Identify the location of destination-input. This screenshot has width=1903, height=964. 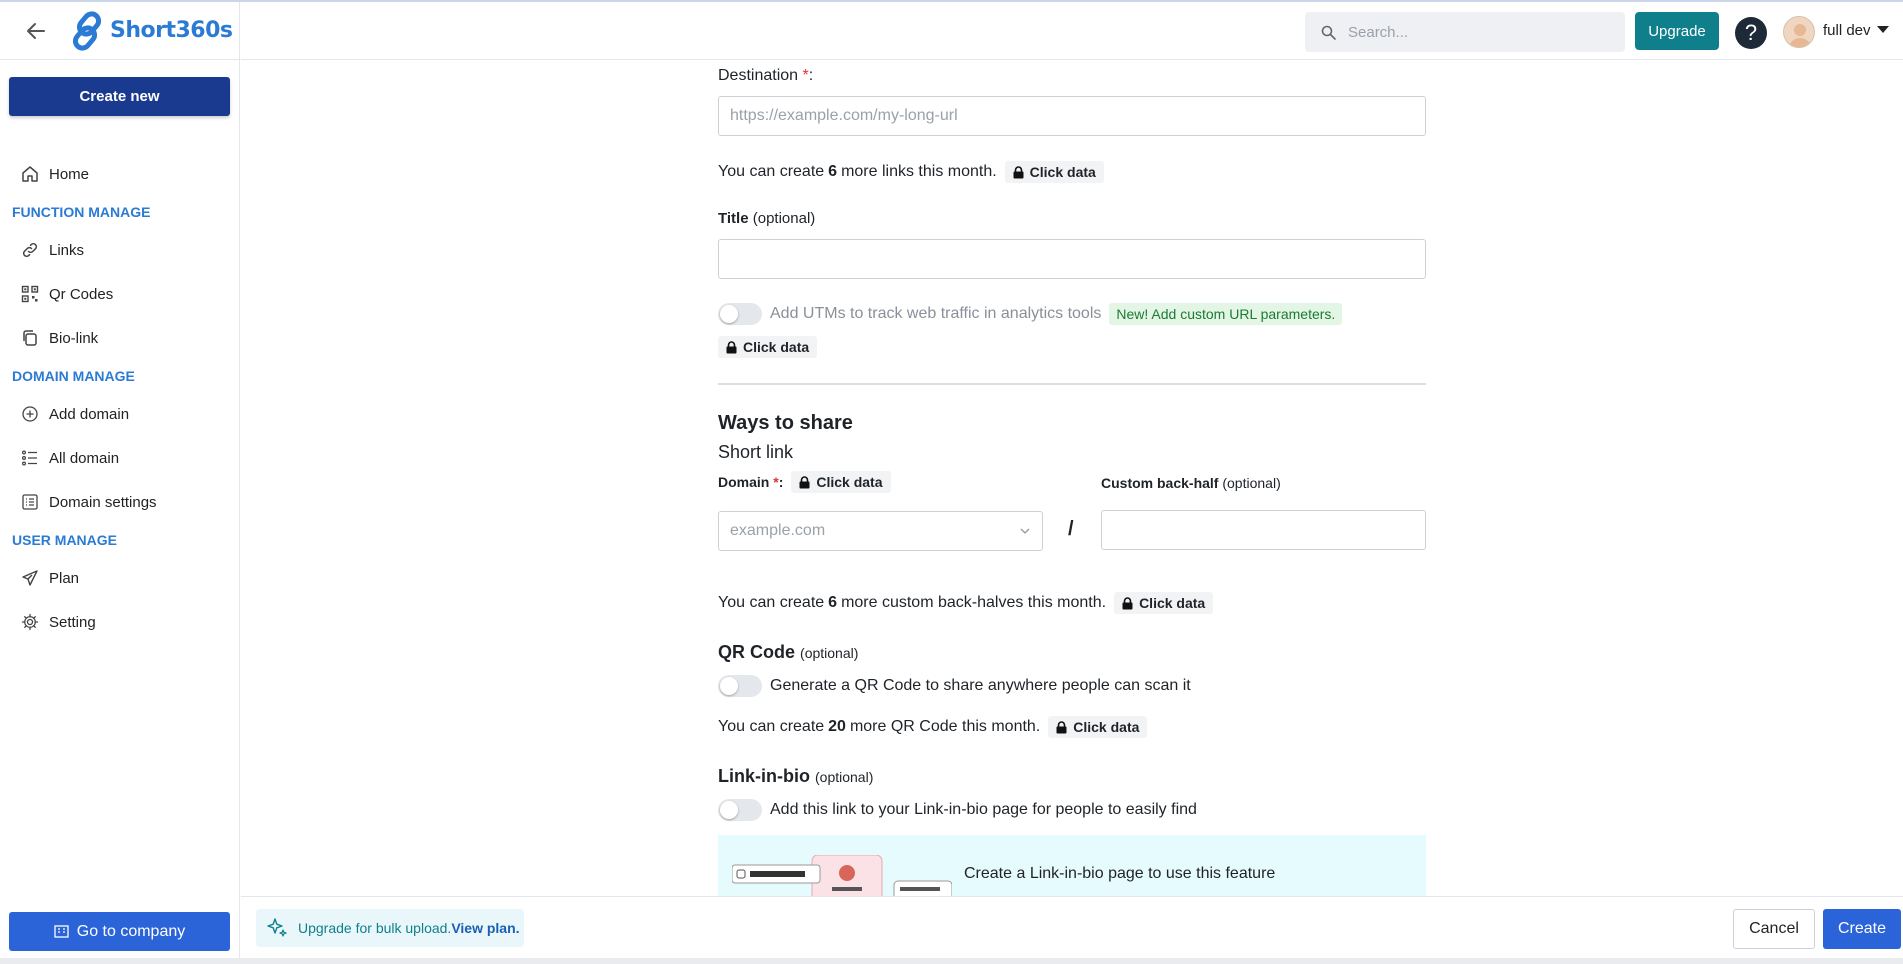
(1072, 116).